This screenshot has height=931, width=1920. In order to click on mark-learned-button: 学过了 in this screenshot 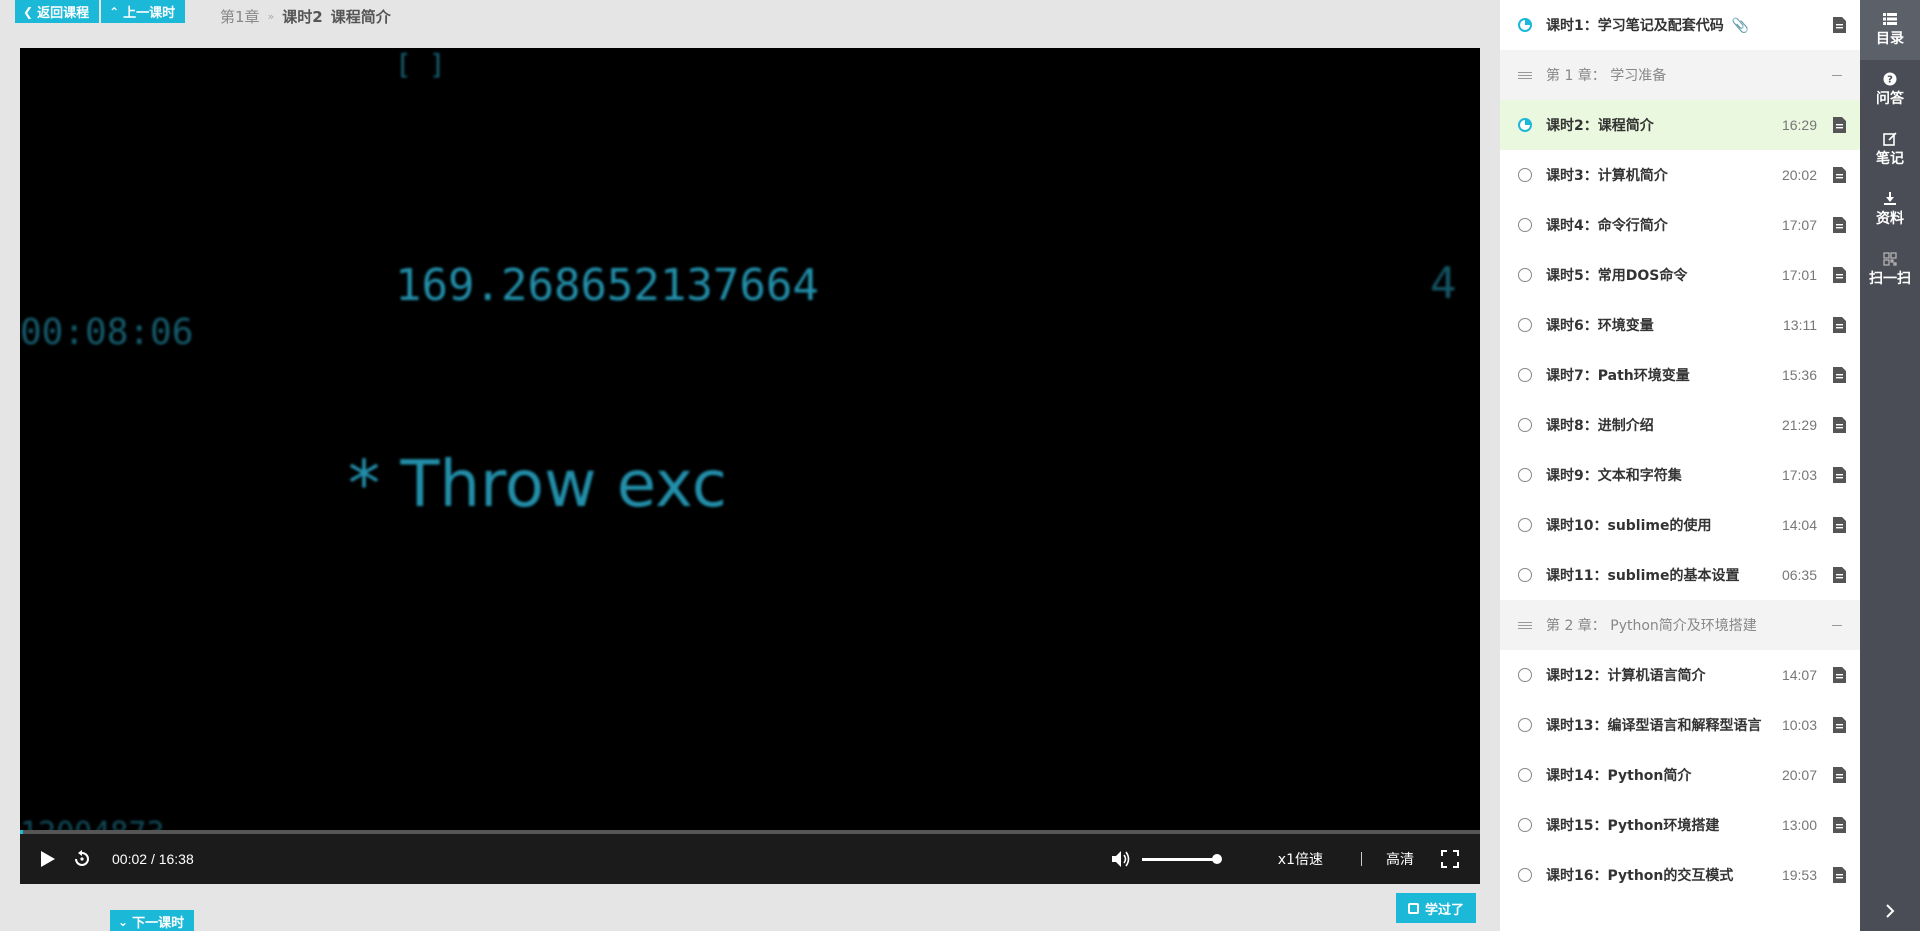, I will do `click(1436, 908)`.